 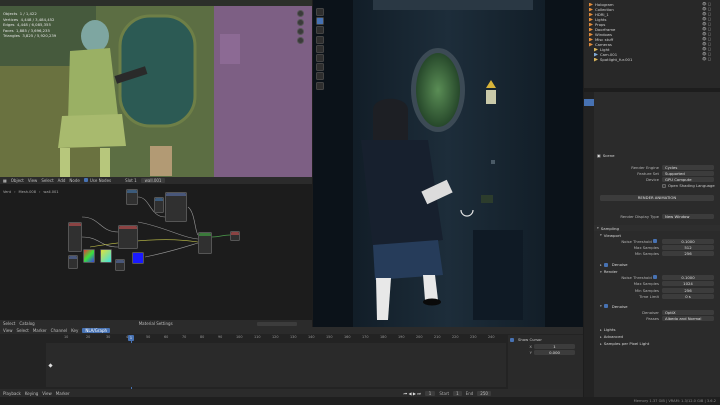 I want to click on advanced-subpanel: ▸ Advanced, so click(x=657, y=337).